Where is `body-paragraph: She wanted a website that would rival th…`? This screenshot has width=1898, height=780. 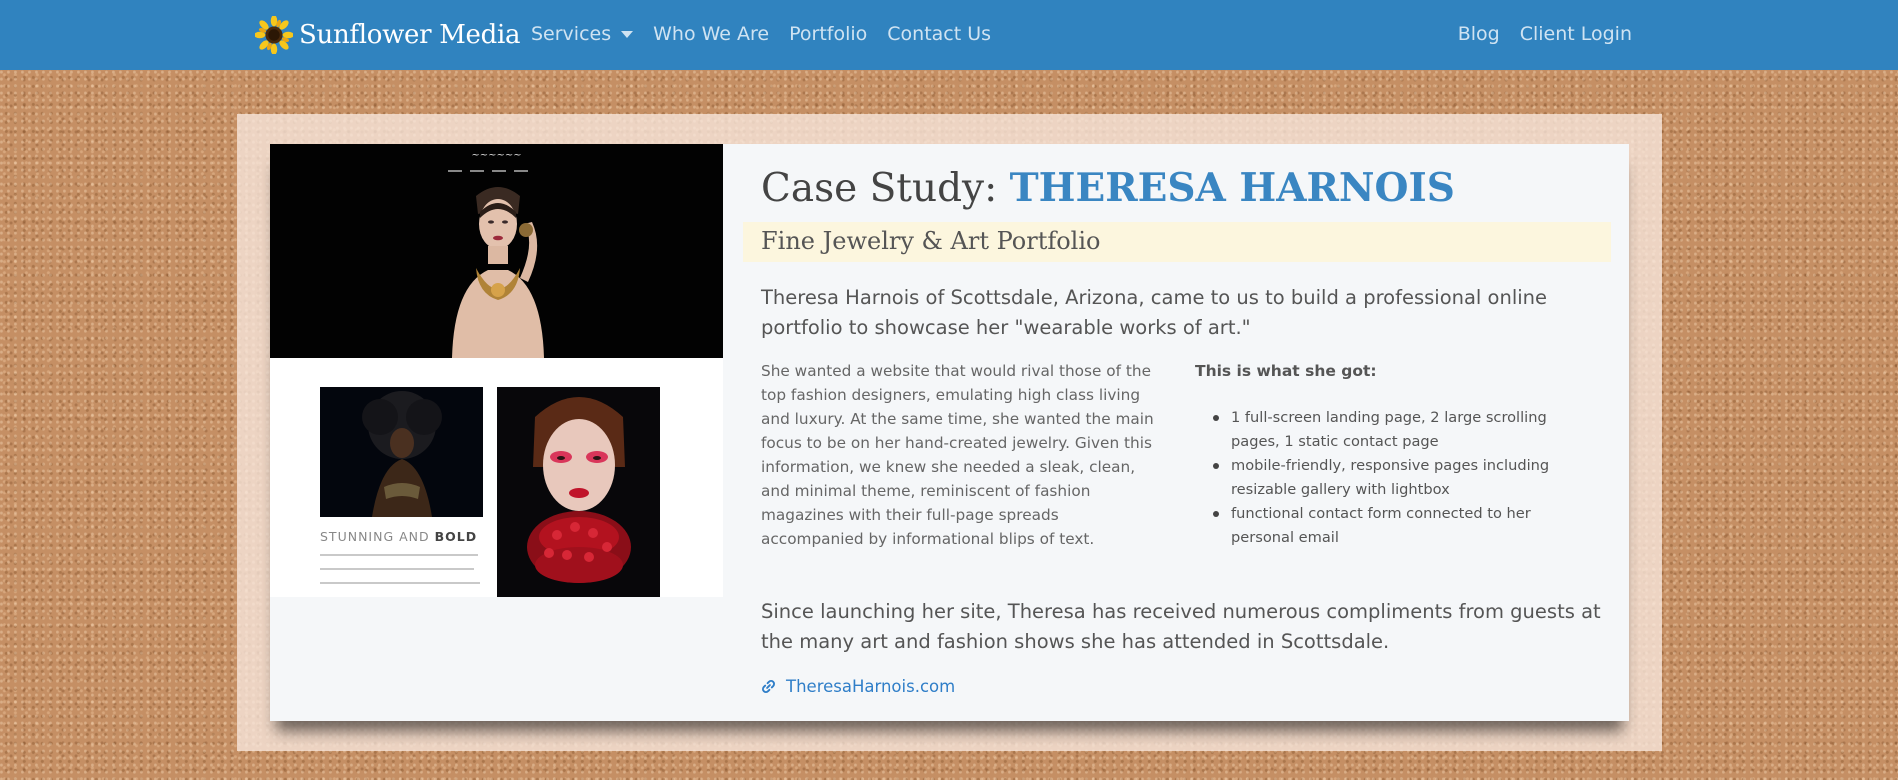
body-paragraph: She wanted a website that would rival th… is located at coordinates (957, 455).